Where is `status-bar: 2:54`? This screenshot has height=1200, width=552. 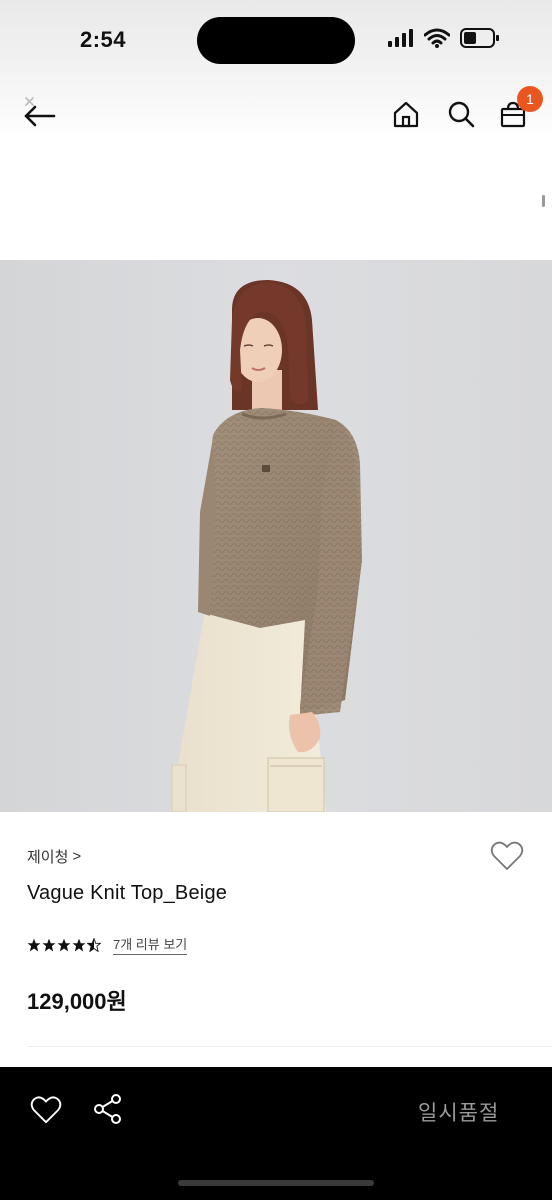 status-bar: 2:54 is located at coordinates (276, 40).